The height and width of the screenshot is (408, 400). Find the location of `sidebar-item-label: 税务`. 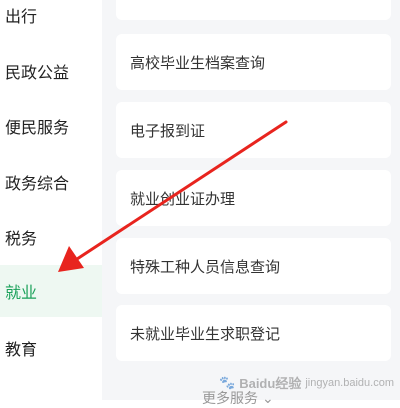

sidebar-item-label: 税务 is located at coordinates (21, 239).